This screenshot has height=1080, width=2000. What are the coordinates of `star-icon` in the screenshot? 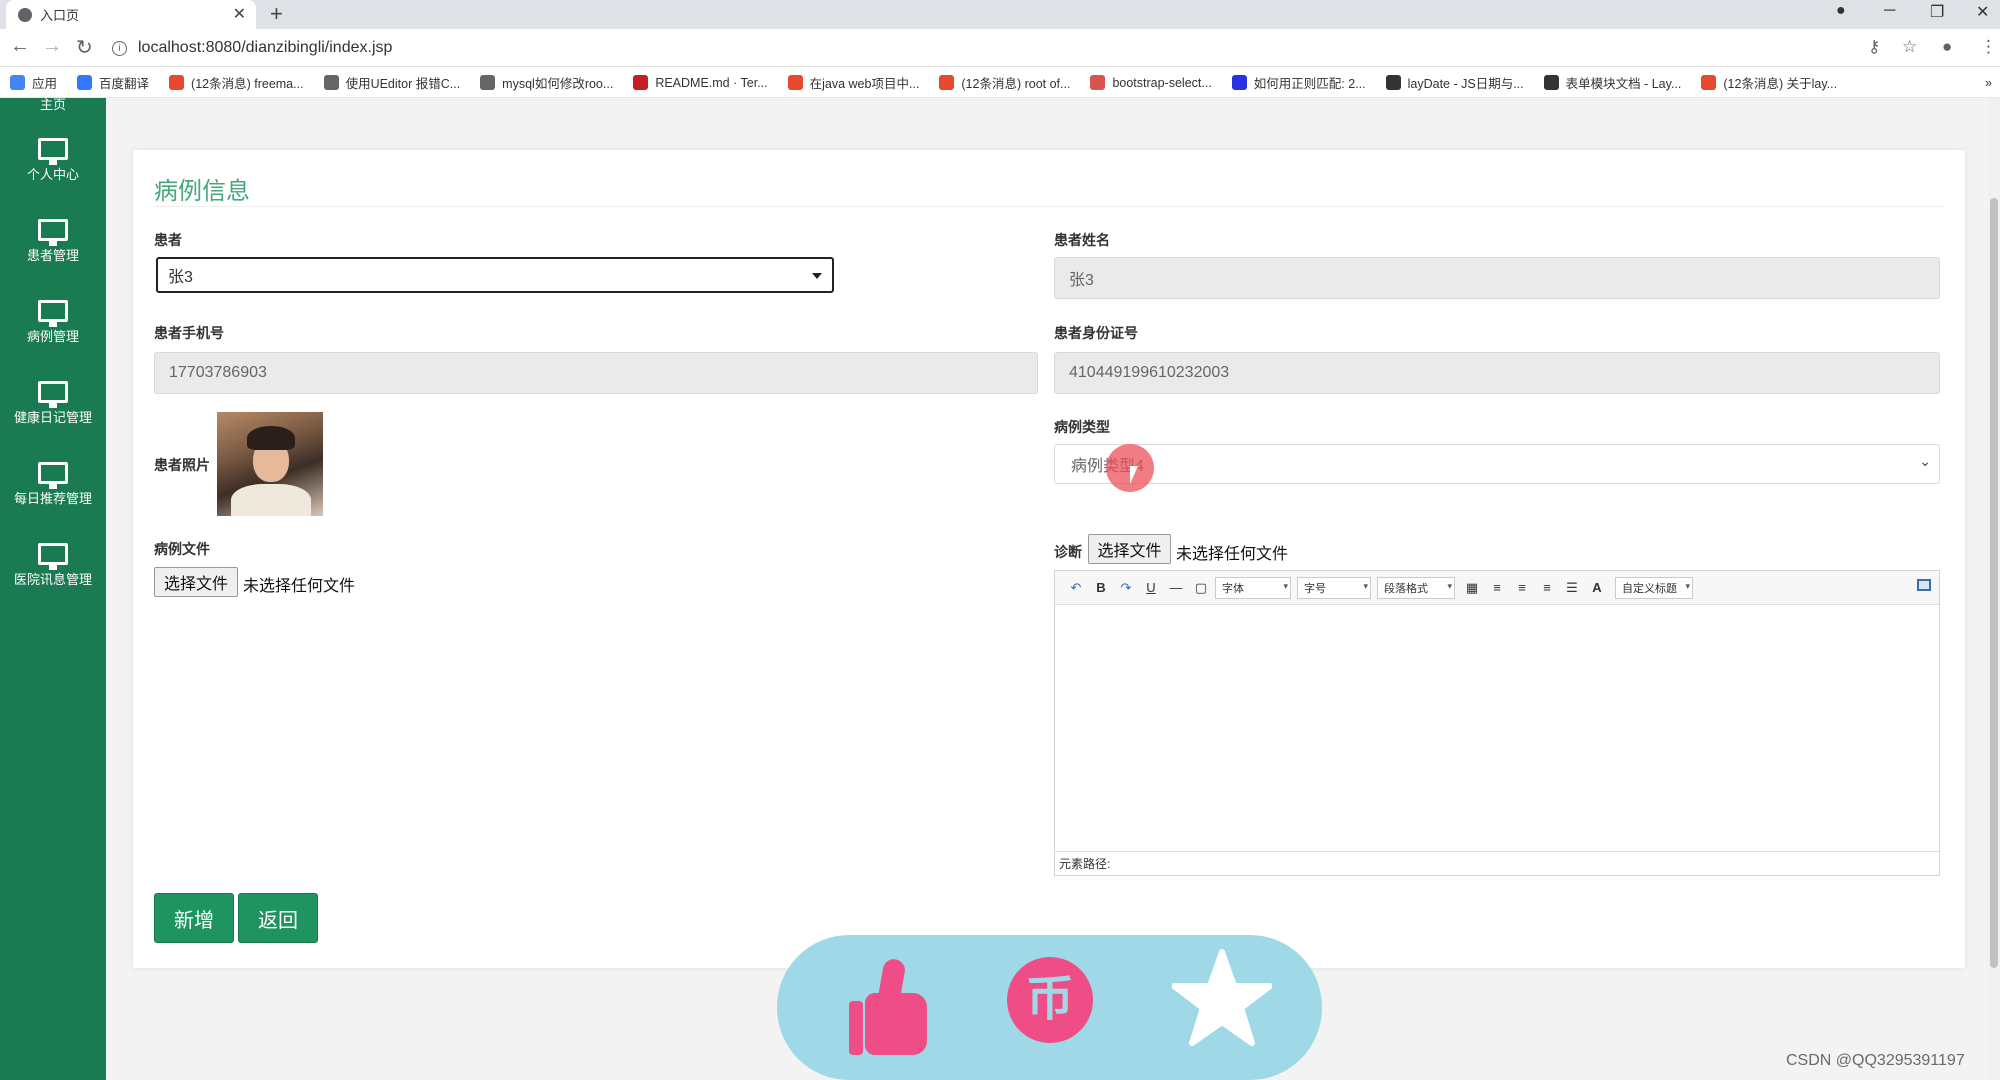 It's located at (1222, 998).